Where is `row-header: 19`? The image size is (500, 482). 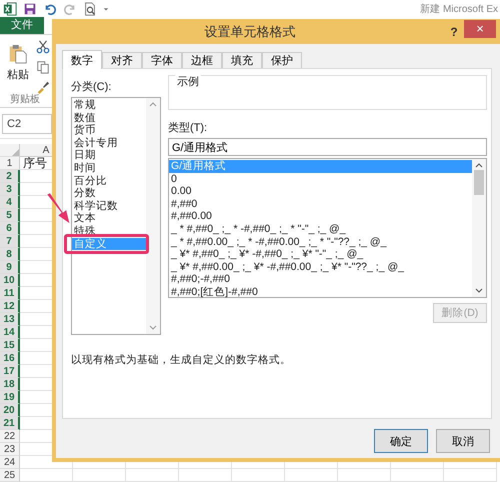
row-header: 19 is located at coordinates (10, 397).